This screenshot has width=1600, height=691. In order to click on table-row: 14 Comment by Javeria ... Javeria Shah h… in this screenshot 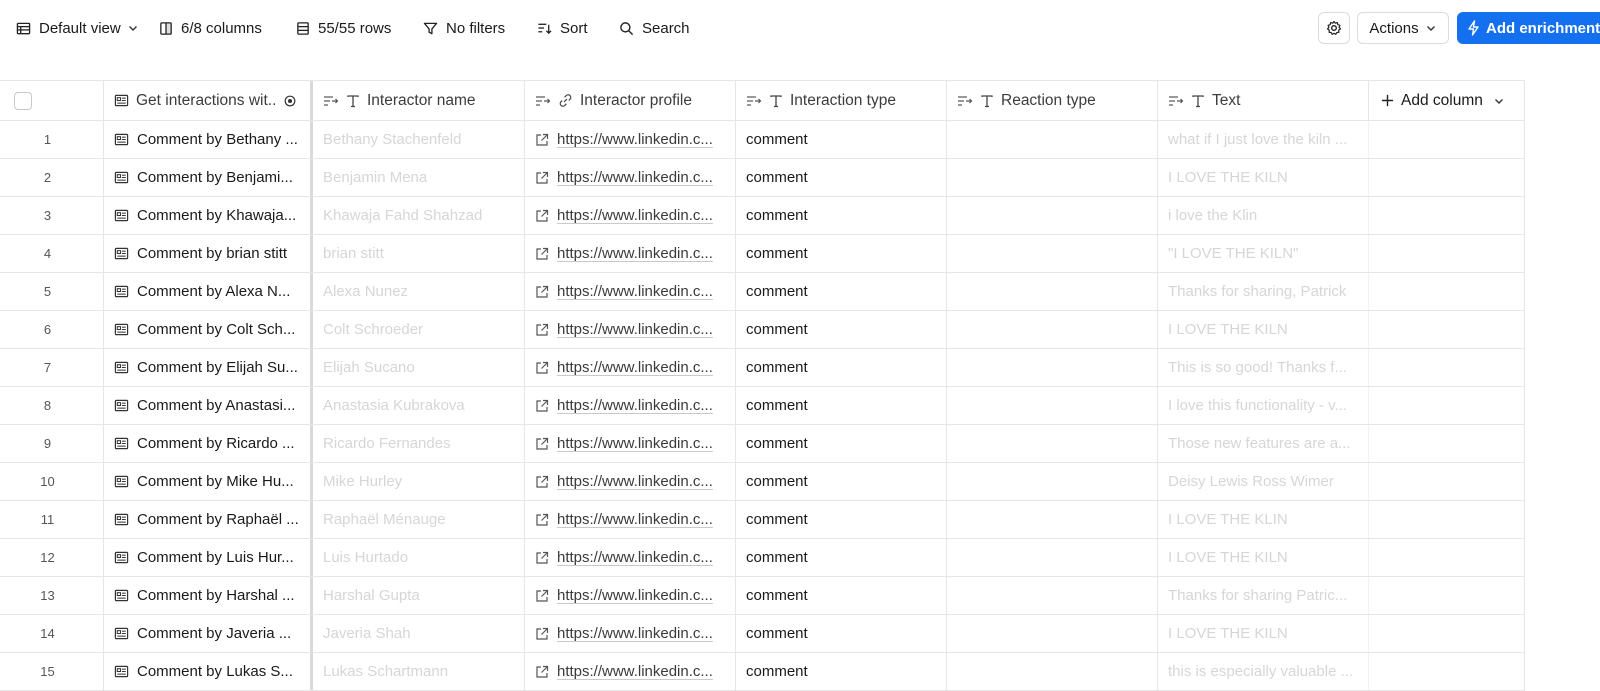, I will do `click(762, 634)`.